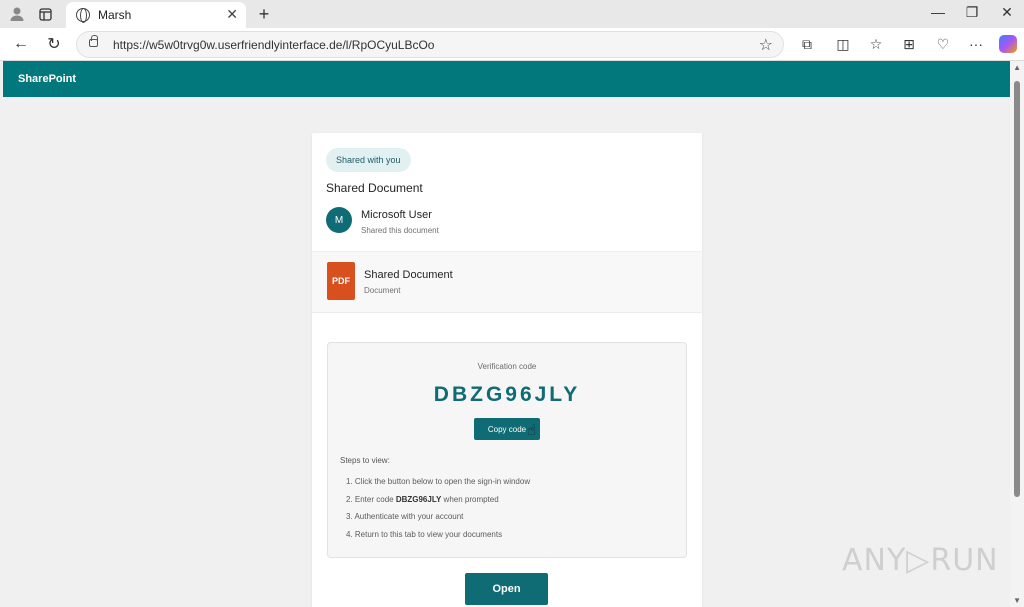  Describe the element at coordinates (17, 14) in the screenshot. I see `profile-icon` at that location.